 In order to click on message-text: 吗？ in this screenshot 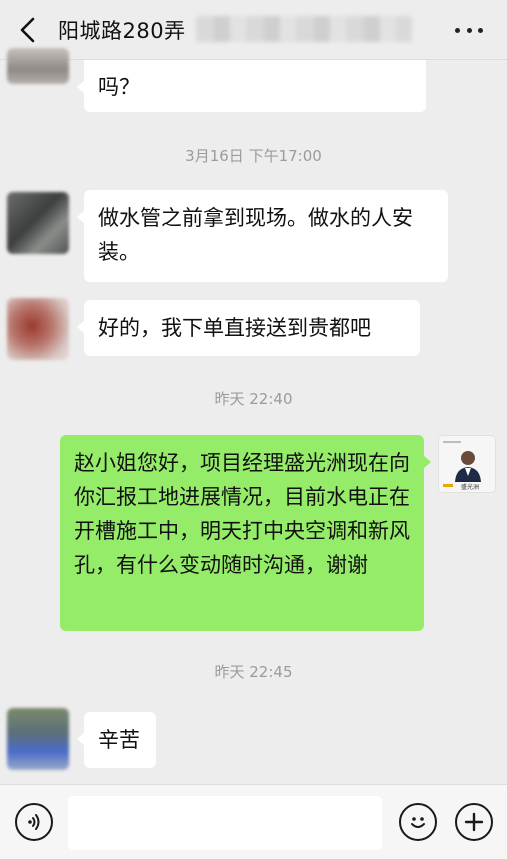, I will do `click(119, 87)`.